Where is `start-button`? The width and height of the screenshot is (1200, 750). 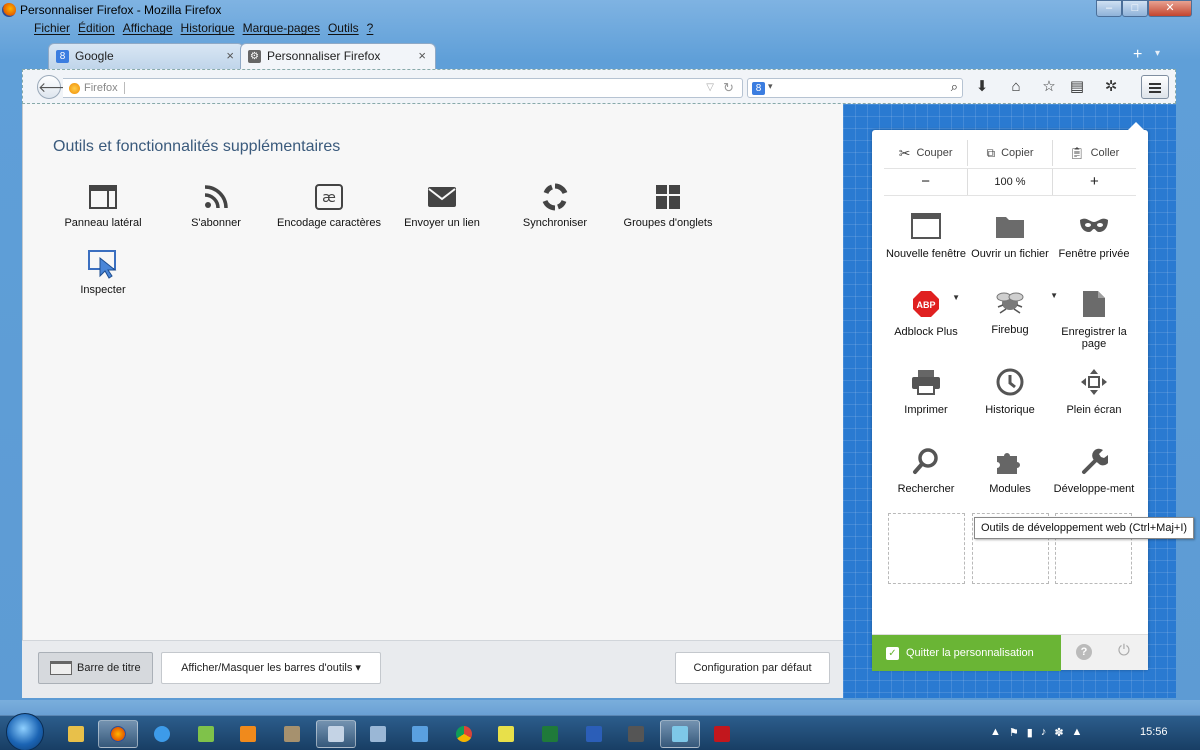 start-button is located at coordinates (25, 731).